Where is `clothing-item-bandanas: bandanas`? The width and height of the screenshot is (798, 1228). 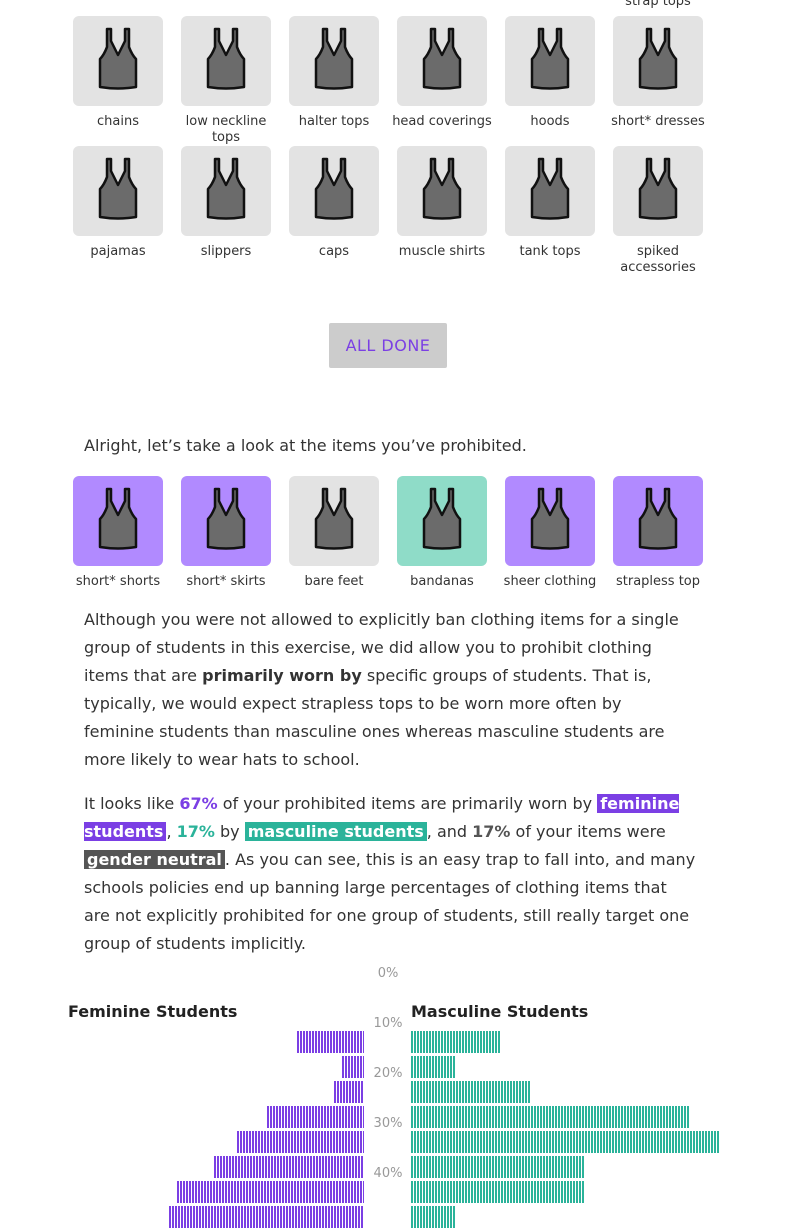
clothing-item-bandanas: bandanas is located at coordinates (442, 533).